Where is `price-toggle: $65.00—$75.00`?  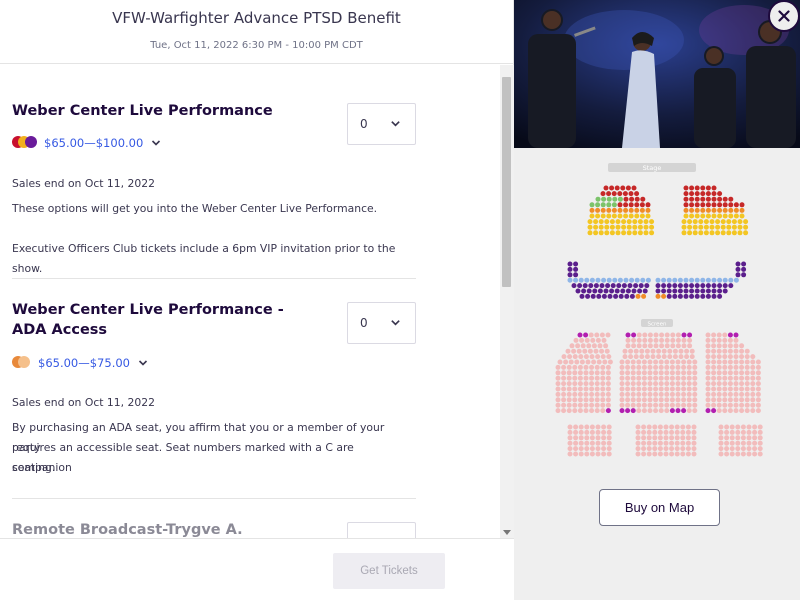
price-toggle: $65.00—$75.00 is located at coordinates (112, 364).